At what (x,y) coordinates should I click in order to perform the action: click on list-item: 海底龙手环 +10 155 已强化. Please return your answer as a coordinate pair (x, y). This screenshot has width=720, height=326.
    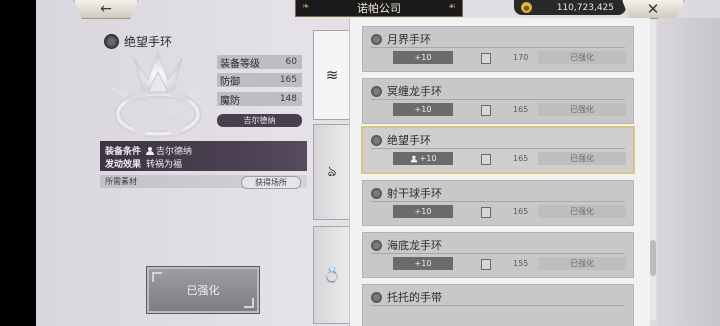
    Looking at the image, I should click on (498, 255).